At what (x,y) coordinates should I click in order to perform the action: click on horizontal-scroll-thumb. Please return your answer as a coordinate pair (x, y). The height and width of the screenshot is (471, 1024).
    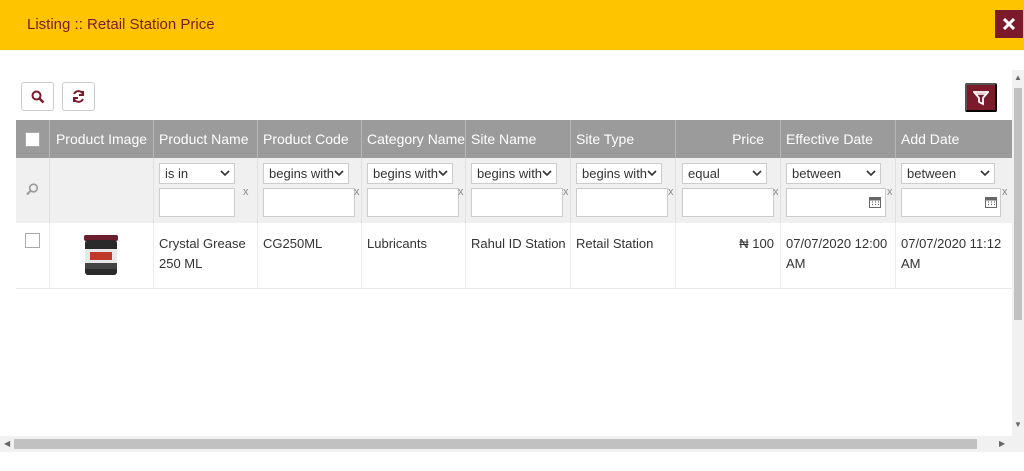
    Looking at the image, I should click on (495, 444).